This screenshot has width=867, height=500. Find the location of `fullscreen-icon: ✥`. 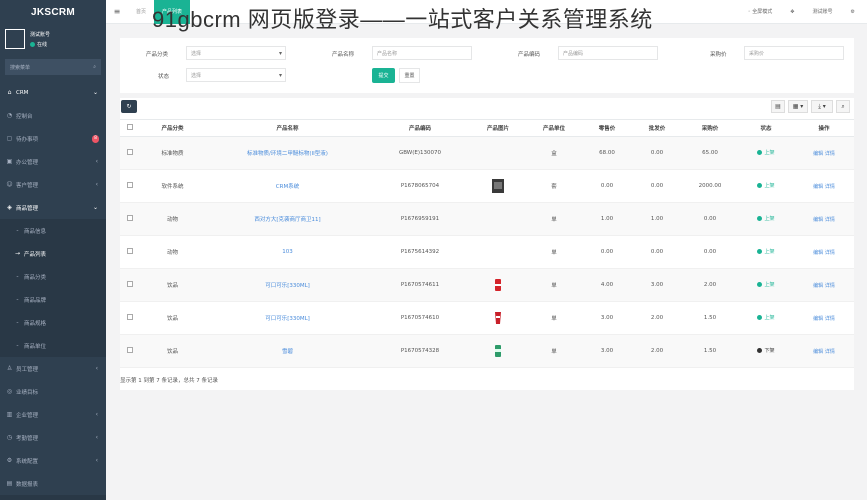

fullscreen-icon: ✥ is located at coordinates (792, 12).